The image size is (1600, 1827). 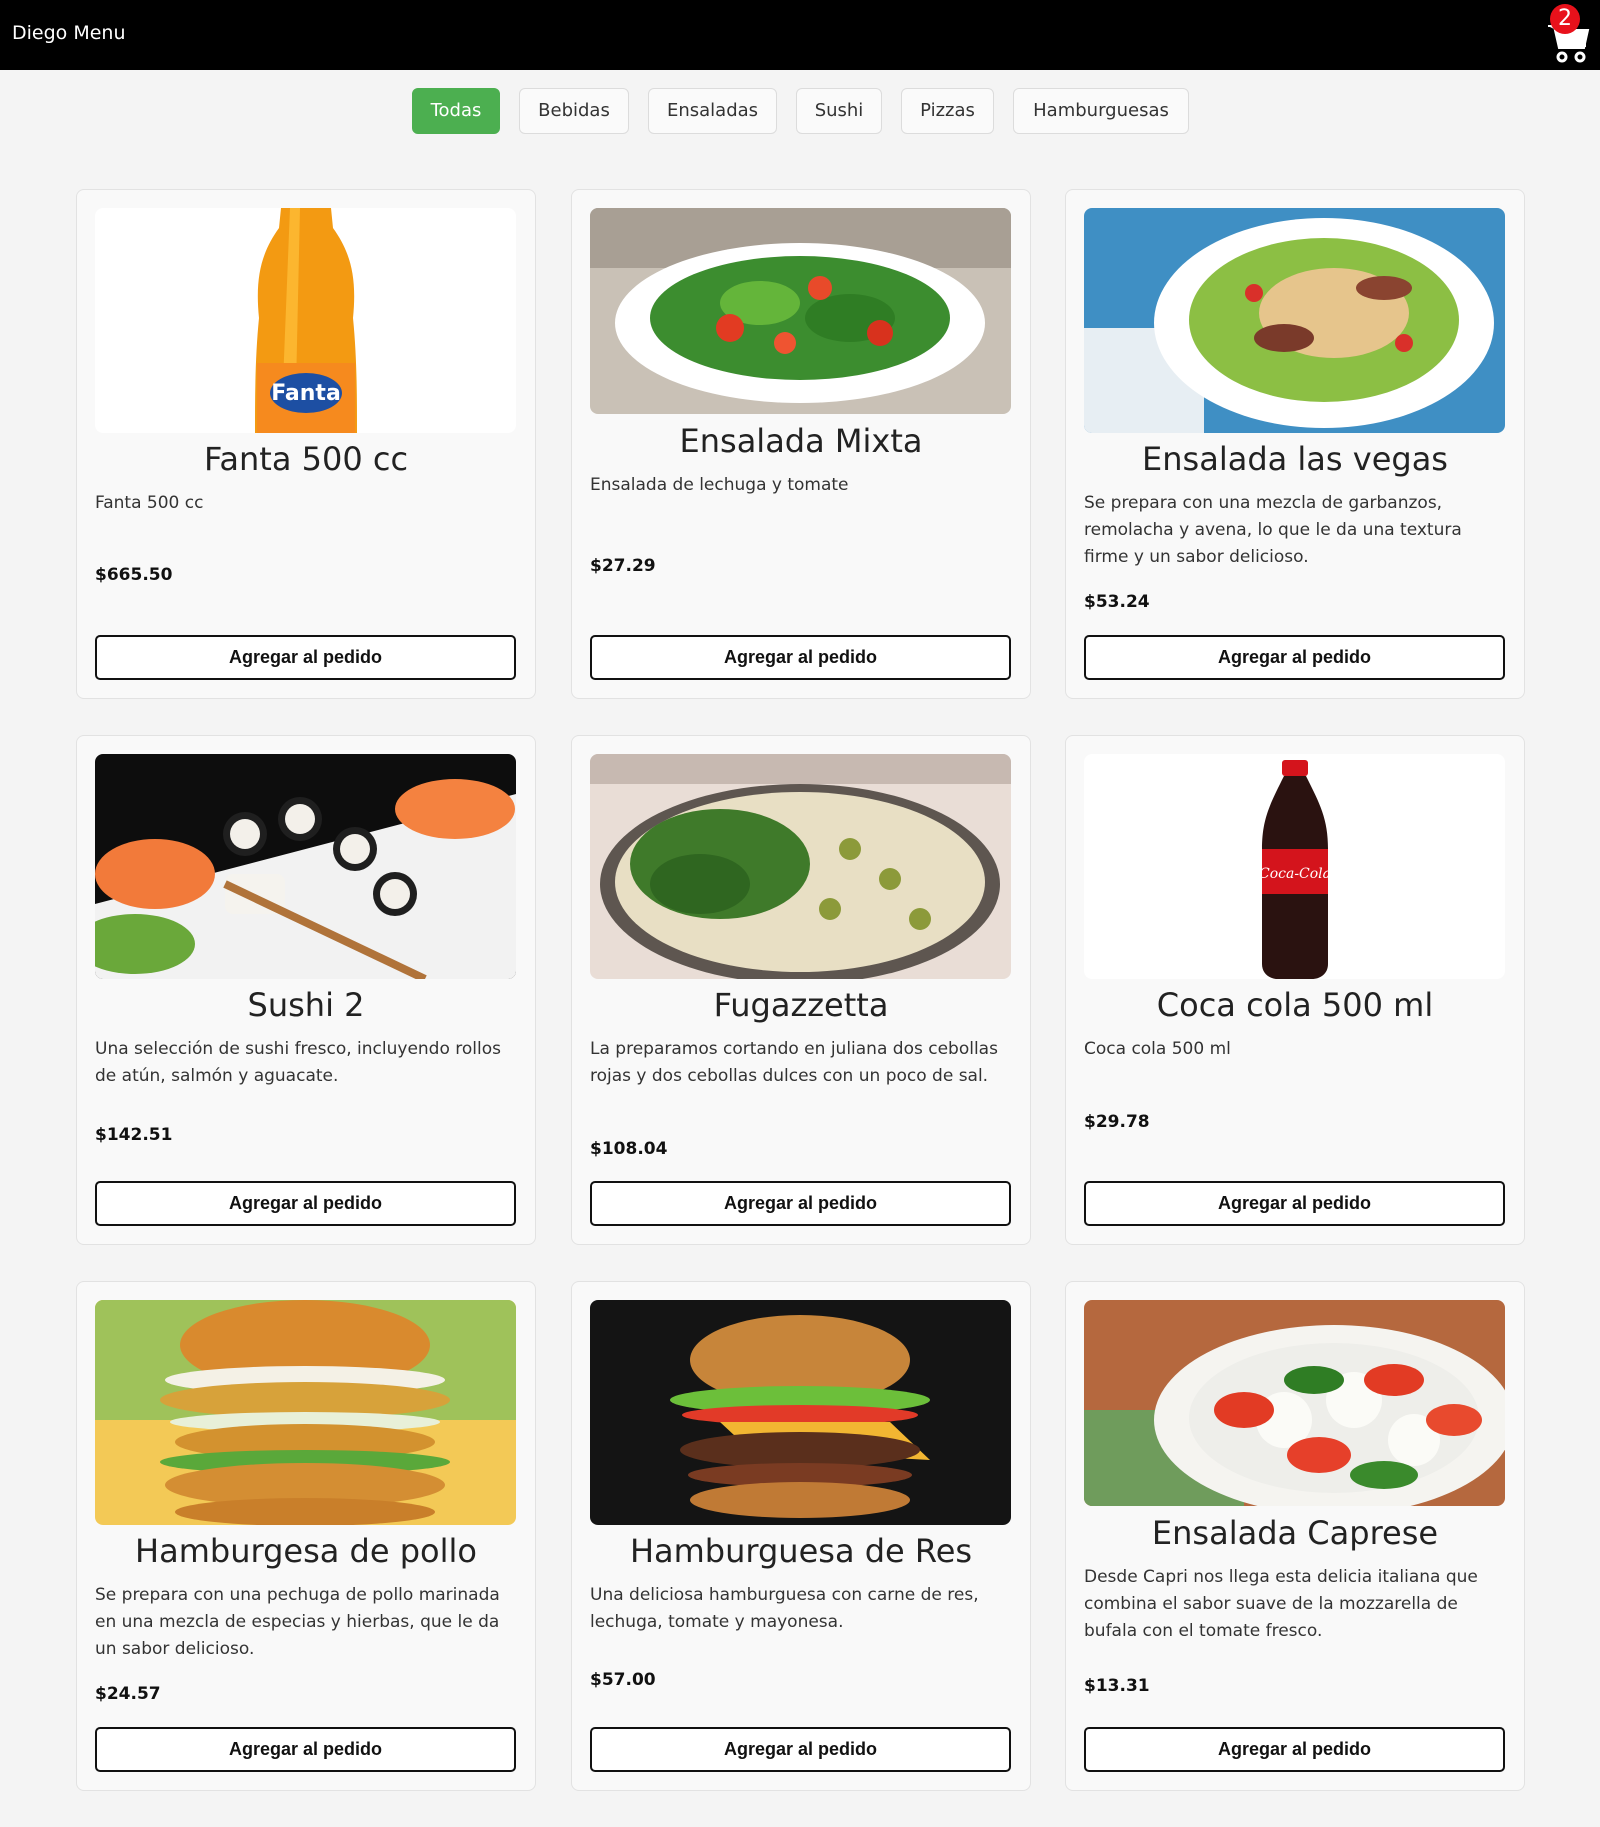 I want to click on product-description: Coca cola 500 ml, so click(x=1157, y=1049).